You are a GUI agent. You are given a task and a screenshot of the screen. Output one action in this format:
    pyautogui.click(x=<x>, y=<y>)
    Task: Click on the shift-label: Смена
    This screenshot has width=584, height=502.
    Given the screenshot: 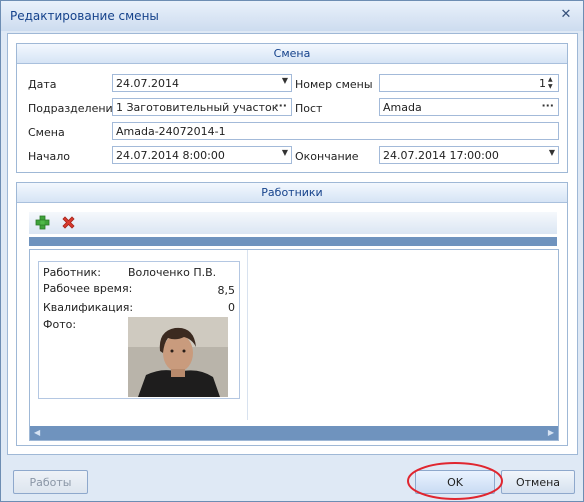 What is the action you would take?
    pyautogui.click(x=46, y=132)
    